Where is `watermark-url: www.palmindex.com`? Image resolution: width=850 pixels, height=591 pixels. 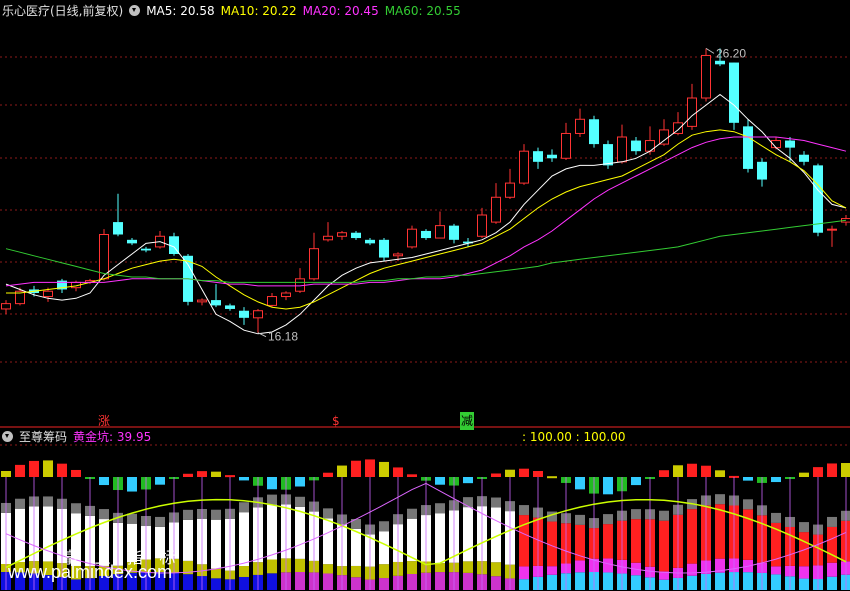
watermark-url: www.palmindex.com is located at coordinates (90, 572).